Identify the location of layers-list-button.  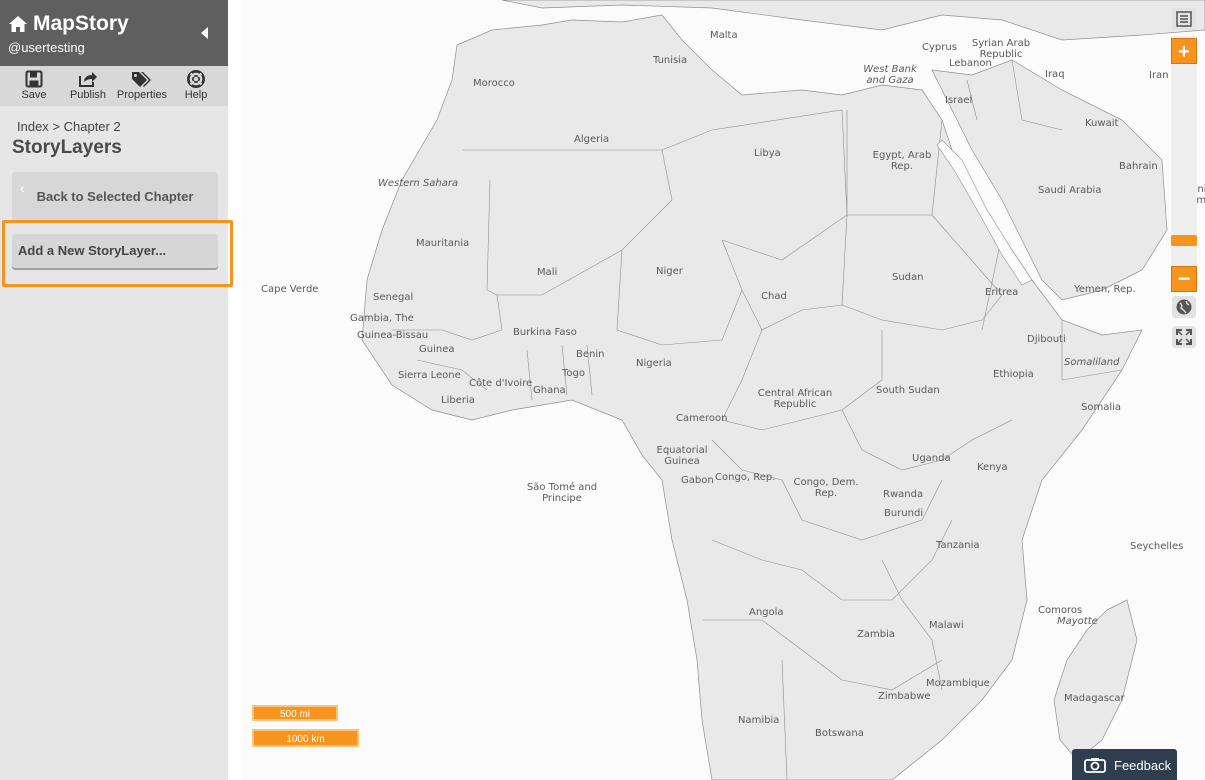
(1184, 19).